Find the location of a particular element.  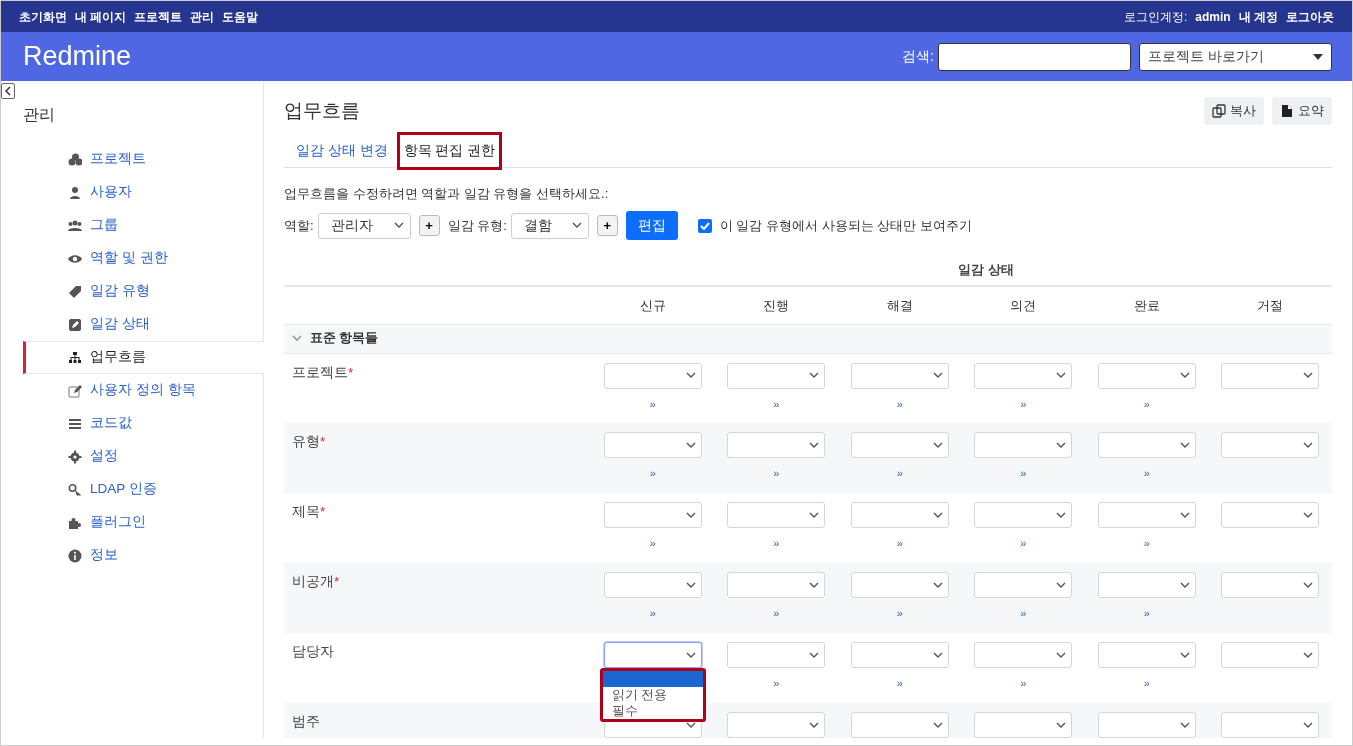

sidebar-item: 일감 유형 is located at coordinates (143, 291).